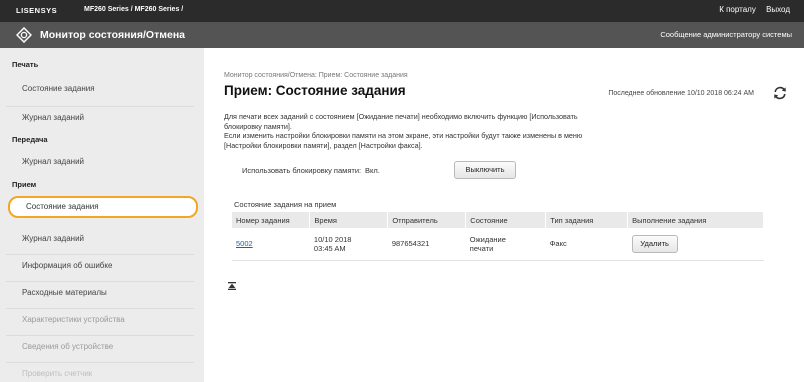 The image size is (804, 382). Describe the element at coordinates (100, 117) in the screenshot. I see `sidebar-item-print-job-log: Журнал заданий` at that location.